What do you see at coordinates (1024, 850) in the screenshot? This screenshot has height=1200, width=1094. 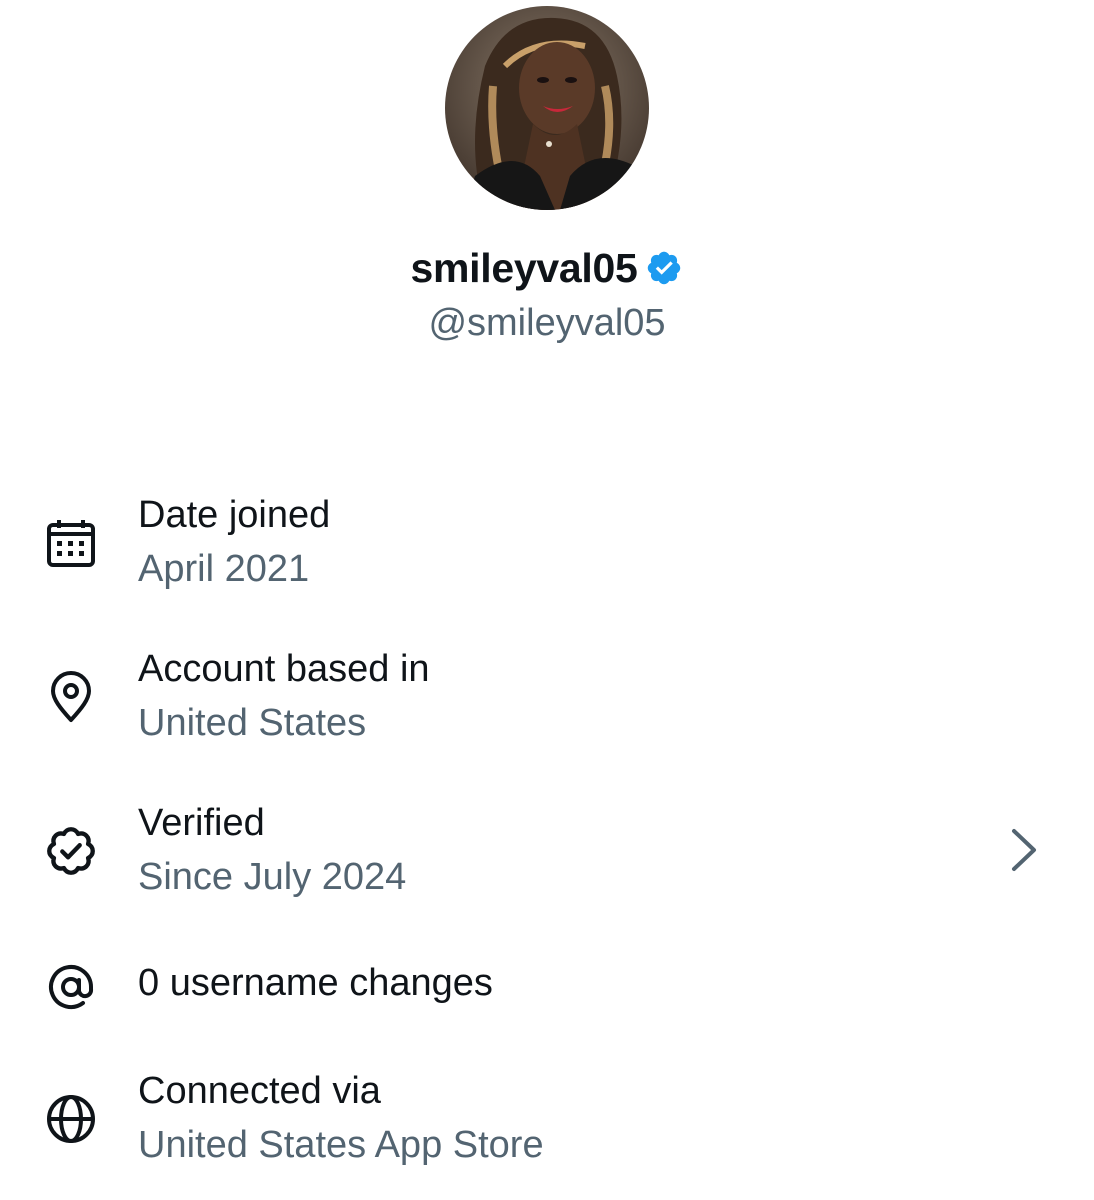 I see `chevron-right-icon` at bounding box center [1024, 850].